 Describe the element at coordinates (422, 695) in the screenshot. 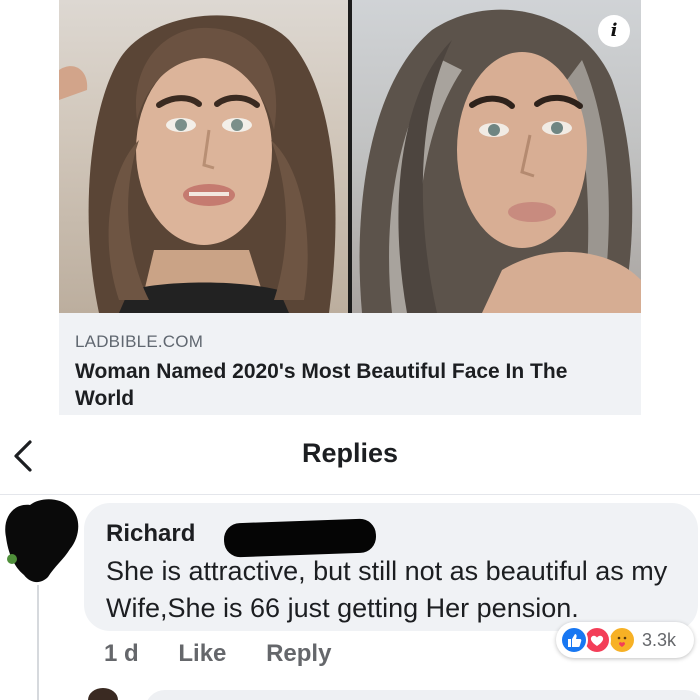

I see `next-reply-bubble` at that location.